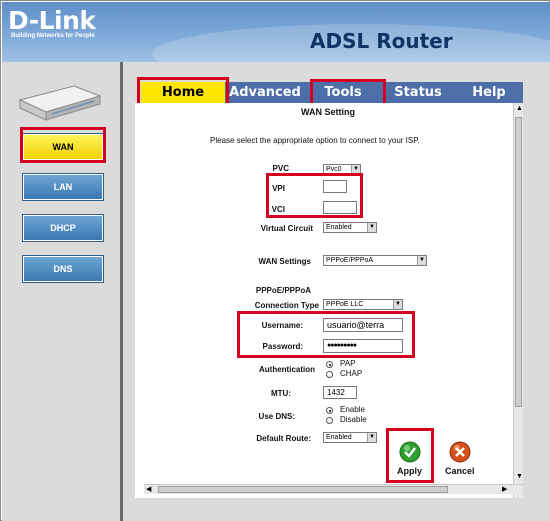 The height and width of the screenshot is (521, 550). I want to click on apply-button: Apply, so click(410, 460).